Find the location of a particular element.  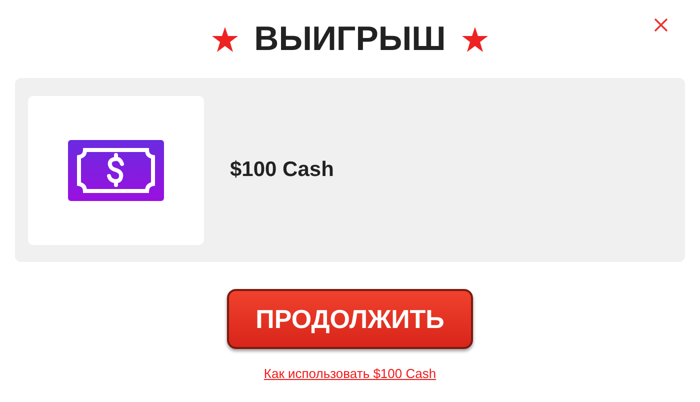

close-button is located at coordinates (661, 25).